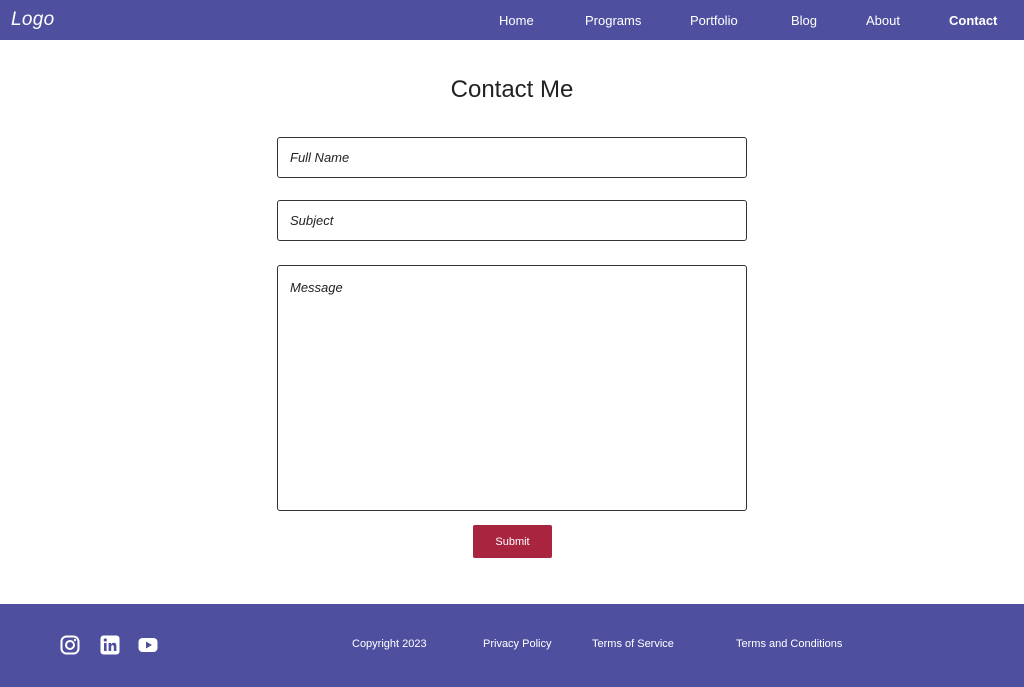  I want to click on terms-of-service-link: Terms of Service, so click(633, 644).